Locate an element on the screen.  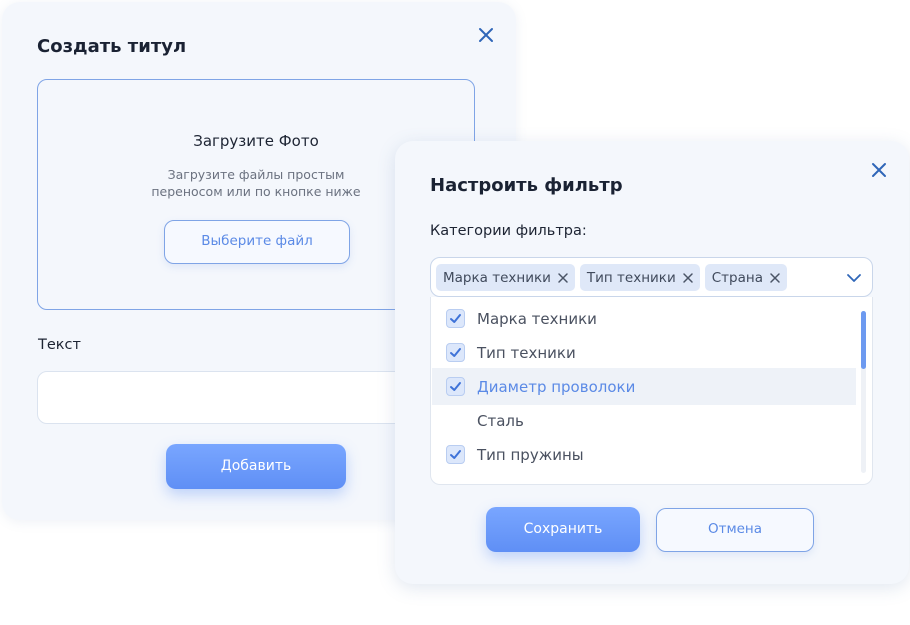
filter-categories-select: Марка техники Тип техники Страна is located at coordinates (651, 277).